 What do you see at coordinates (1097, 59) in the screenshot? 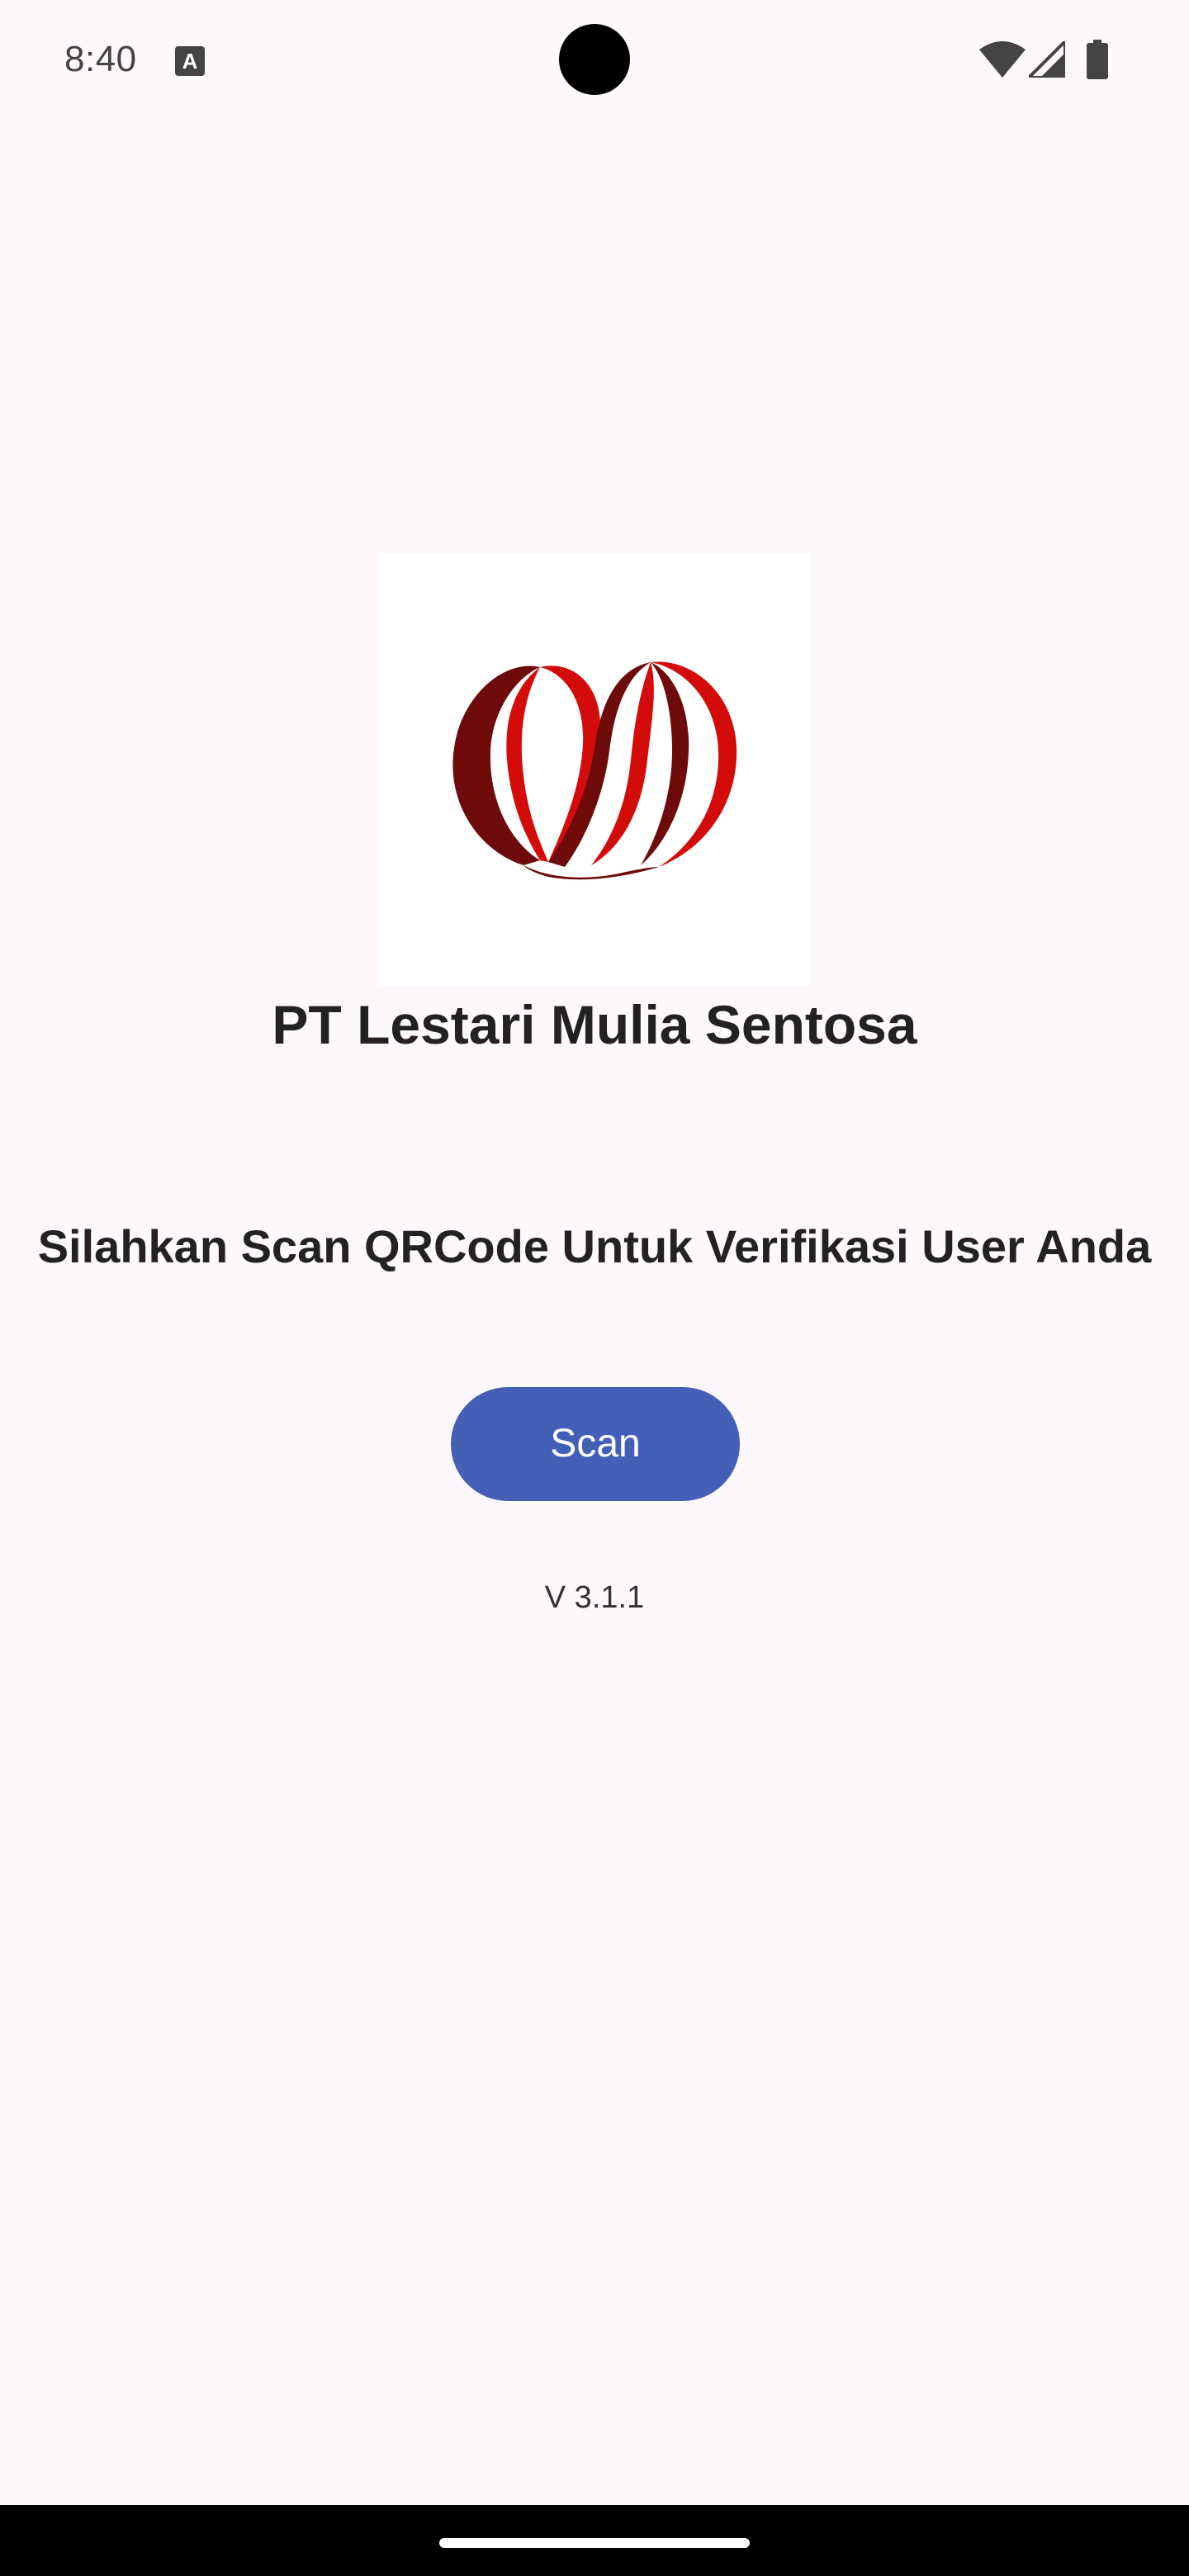
I see `battery-icon` at bounding box center [1097, 59].